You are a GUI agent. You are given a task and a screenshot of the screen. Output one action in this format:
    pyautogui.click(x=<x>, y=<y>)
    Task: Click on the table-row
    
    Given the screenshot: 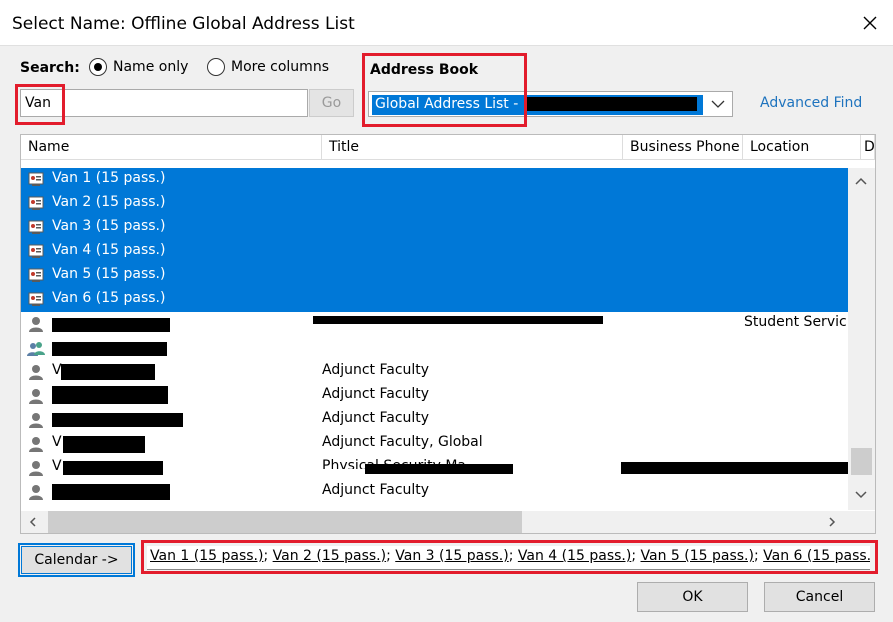 What is the action you would take?
    pyautogui.click(x=434, y=348)
    